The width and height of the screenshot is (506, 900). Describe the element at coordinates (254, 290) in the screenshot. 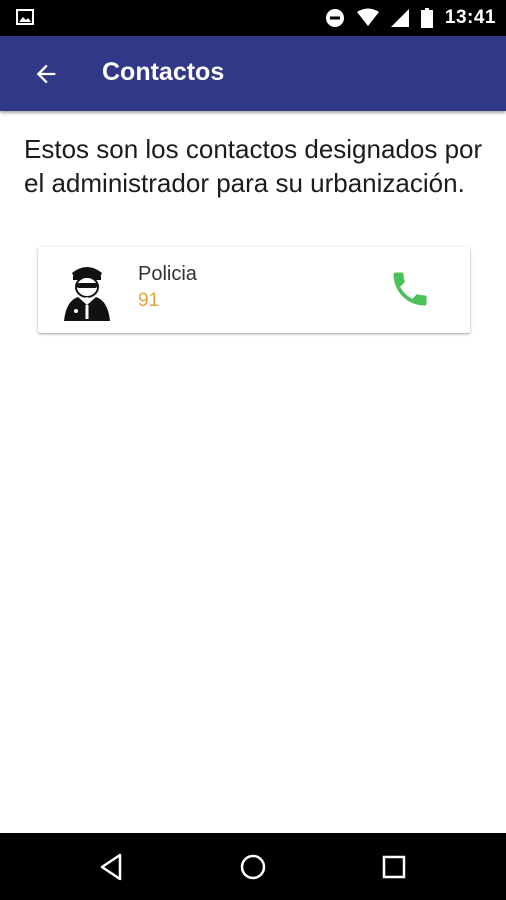

I see `contact-card: Policia 91` at that location.